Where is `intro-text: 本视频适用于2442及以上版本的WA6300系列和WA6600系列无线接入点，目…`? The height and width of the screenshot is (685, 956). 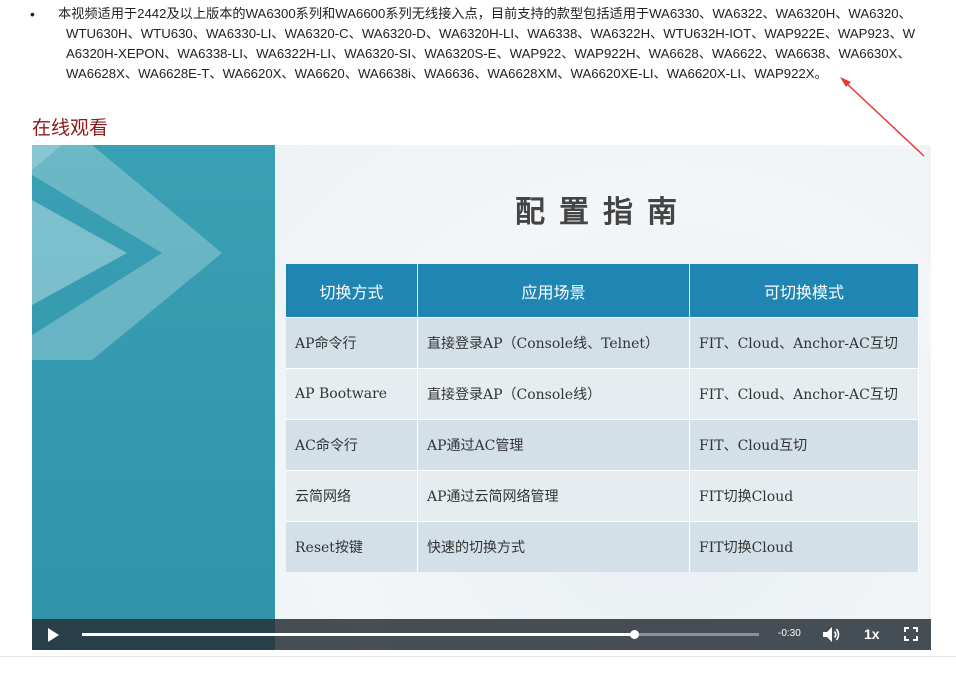
intro-text: 本视频适用于2442及以上版本的WA6300系列和WA6600系列无线接入点，目… is located at coordinates (487, 43).